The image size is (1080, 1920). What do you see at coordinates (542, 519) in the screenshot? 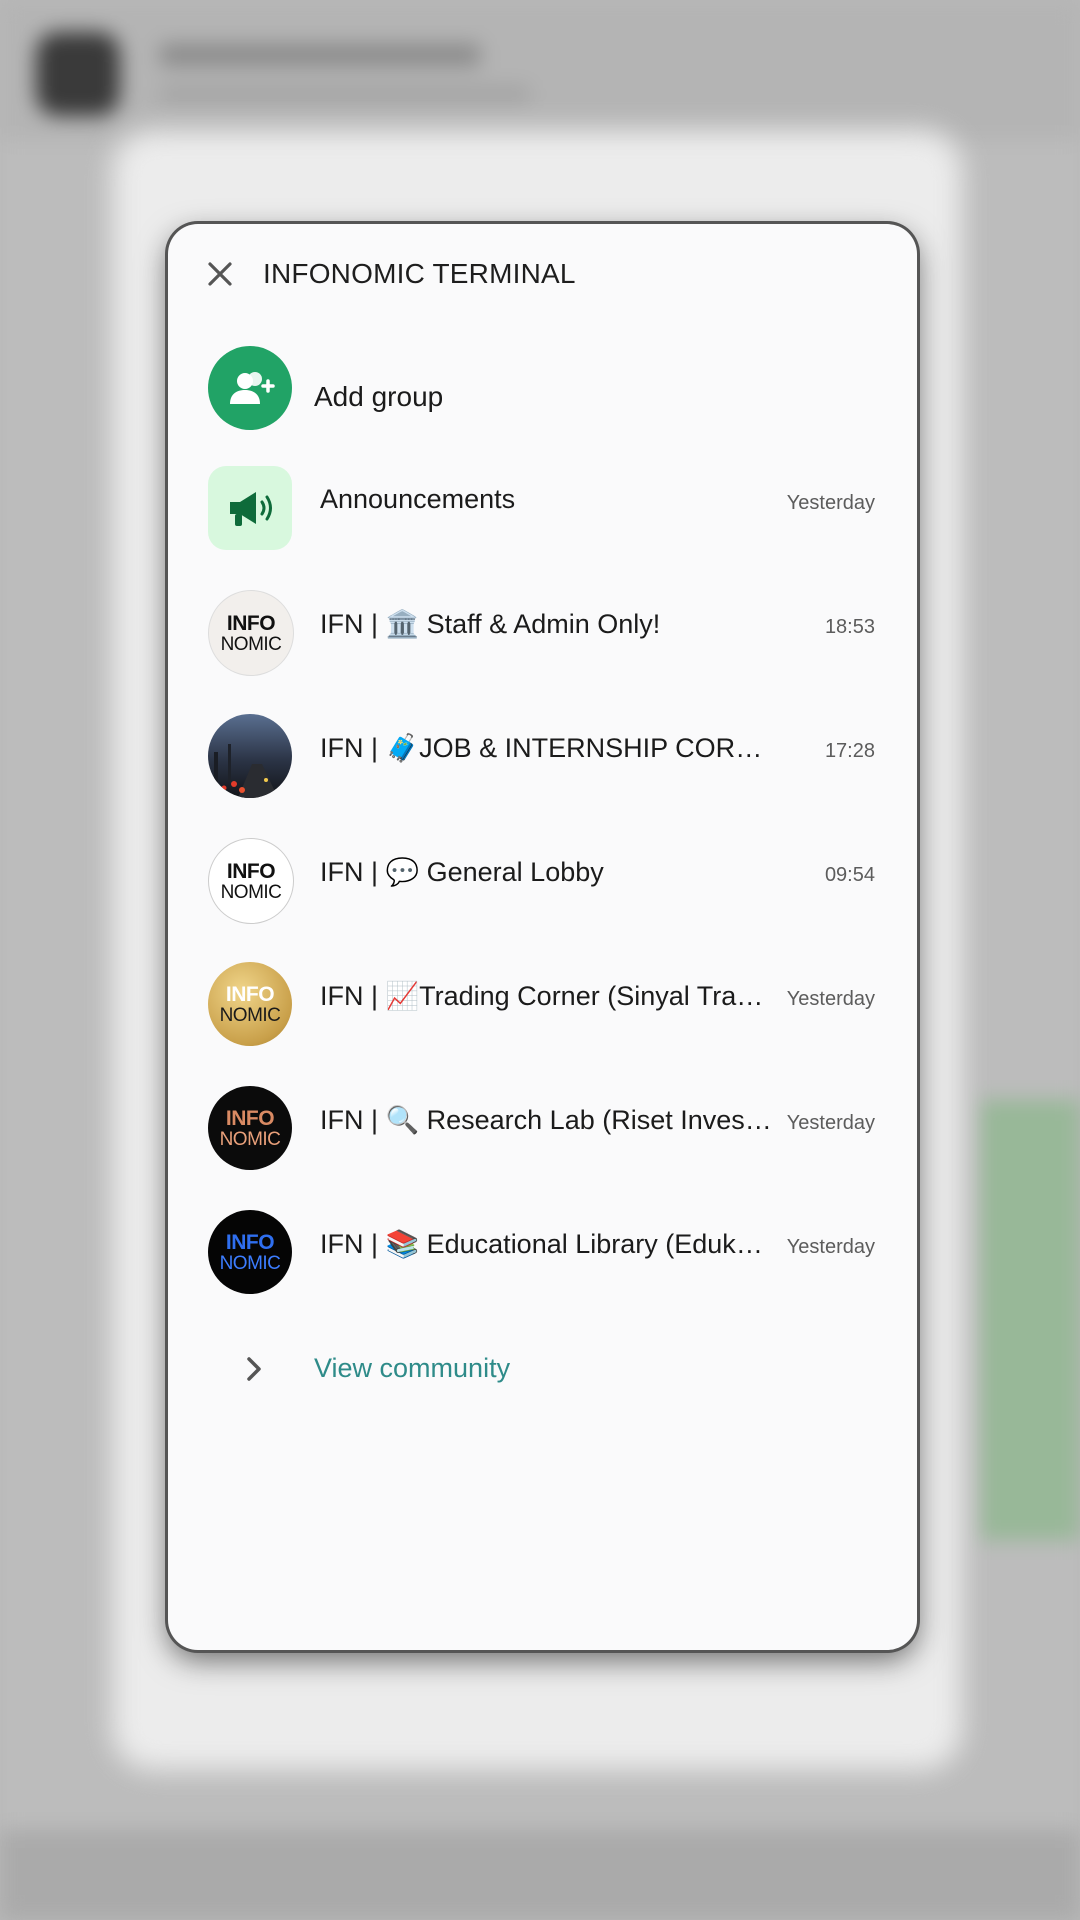
I see `group-row-announcements: Announcements Yesterday` at bounding box center [542, 519].